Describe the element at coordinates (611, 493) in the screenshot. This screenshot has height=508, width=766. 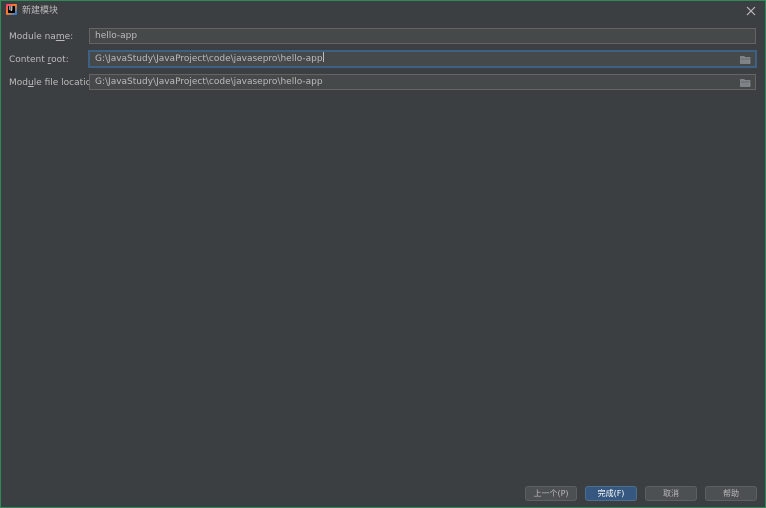
I see `finish-button: 完成(F)` at that location.